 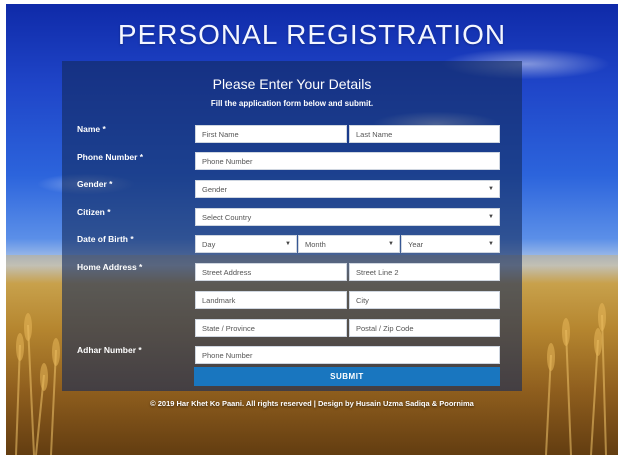 What do you see at coordinates (271, 300) in the screenshot?
I see `landmark-input: Landmark` at bounding box center [271, 300].